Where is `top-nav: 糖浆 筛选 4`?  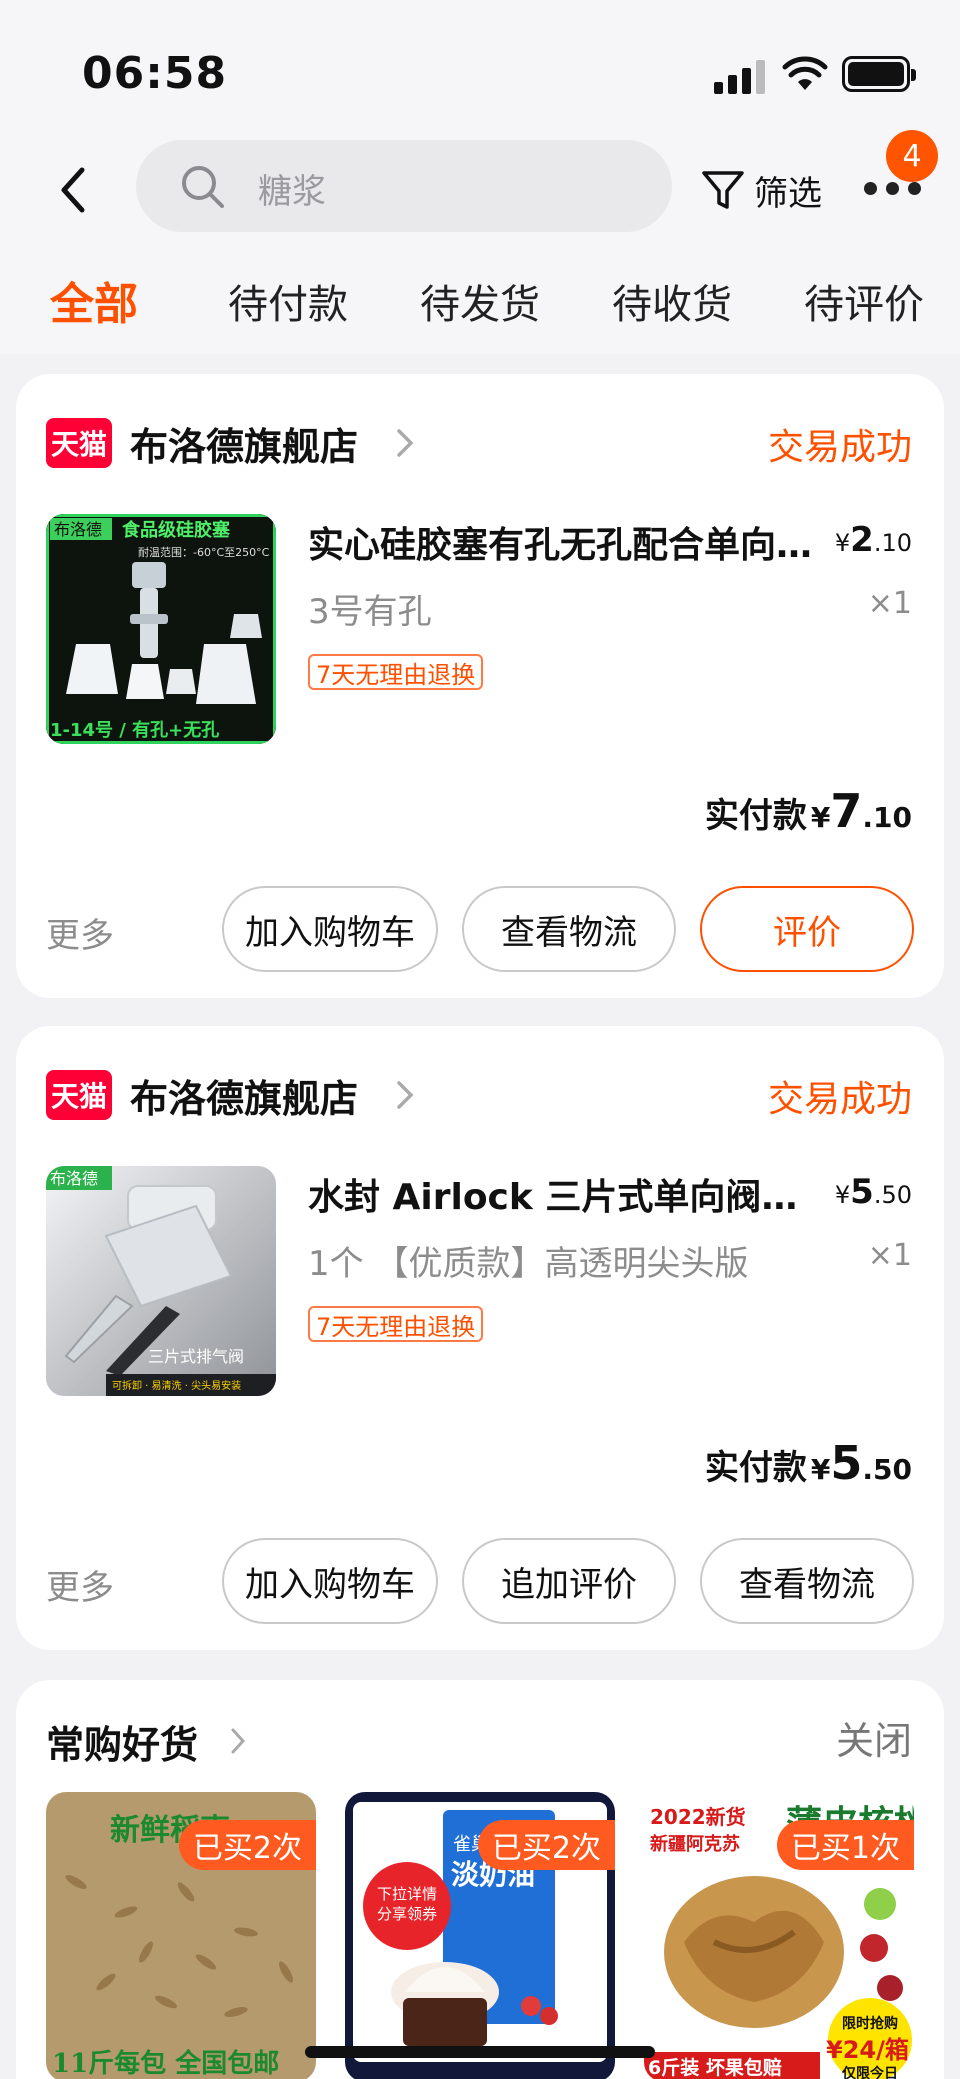
top-nav: 糖浆 筛选 4 is located at coordinates (480, 190).